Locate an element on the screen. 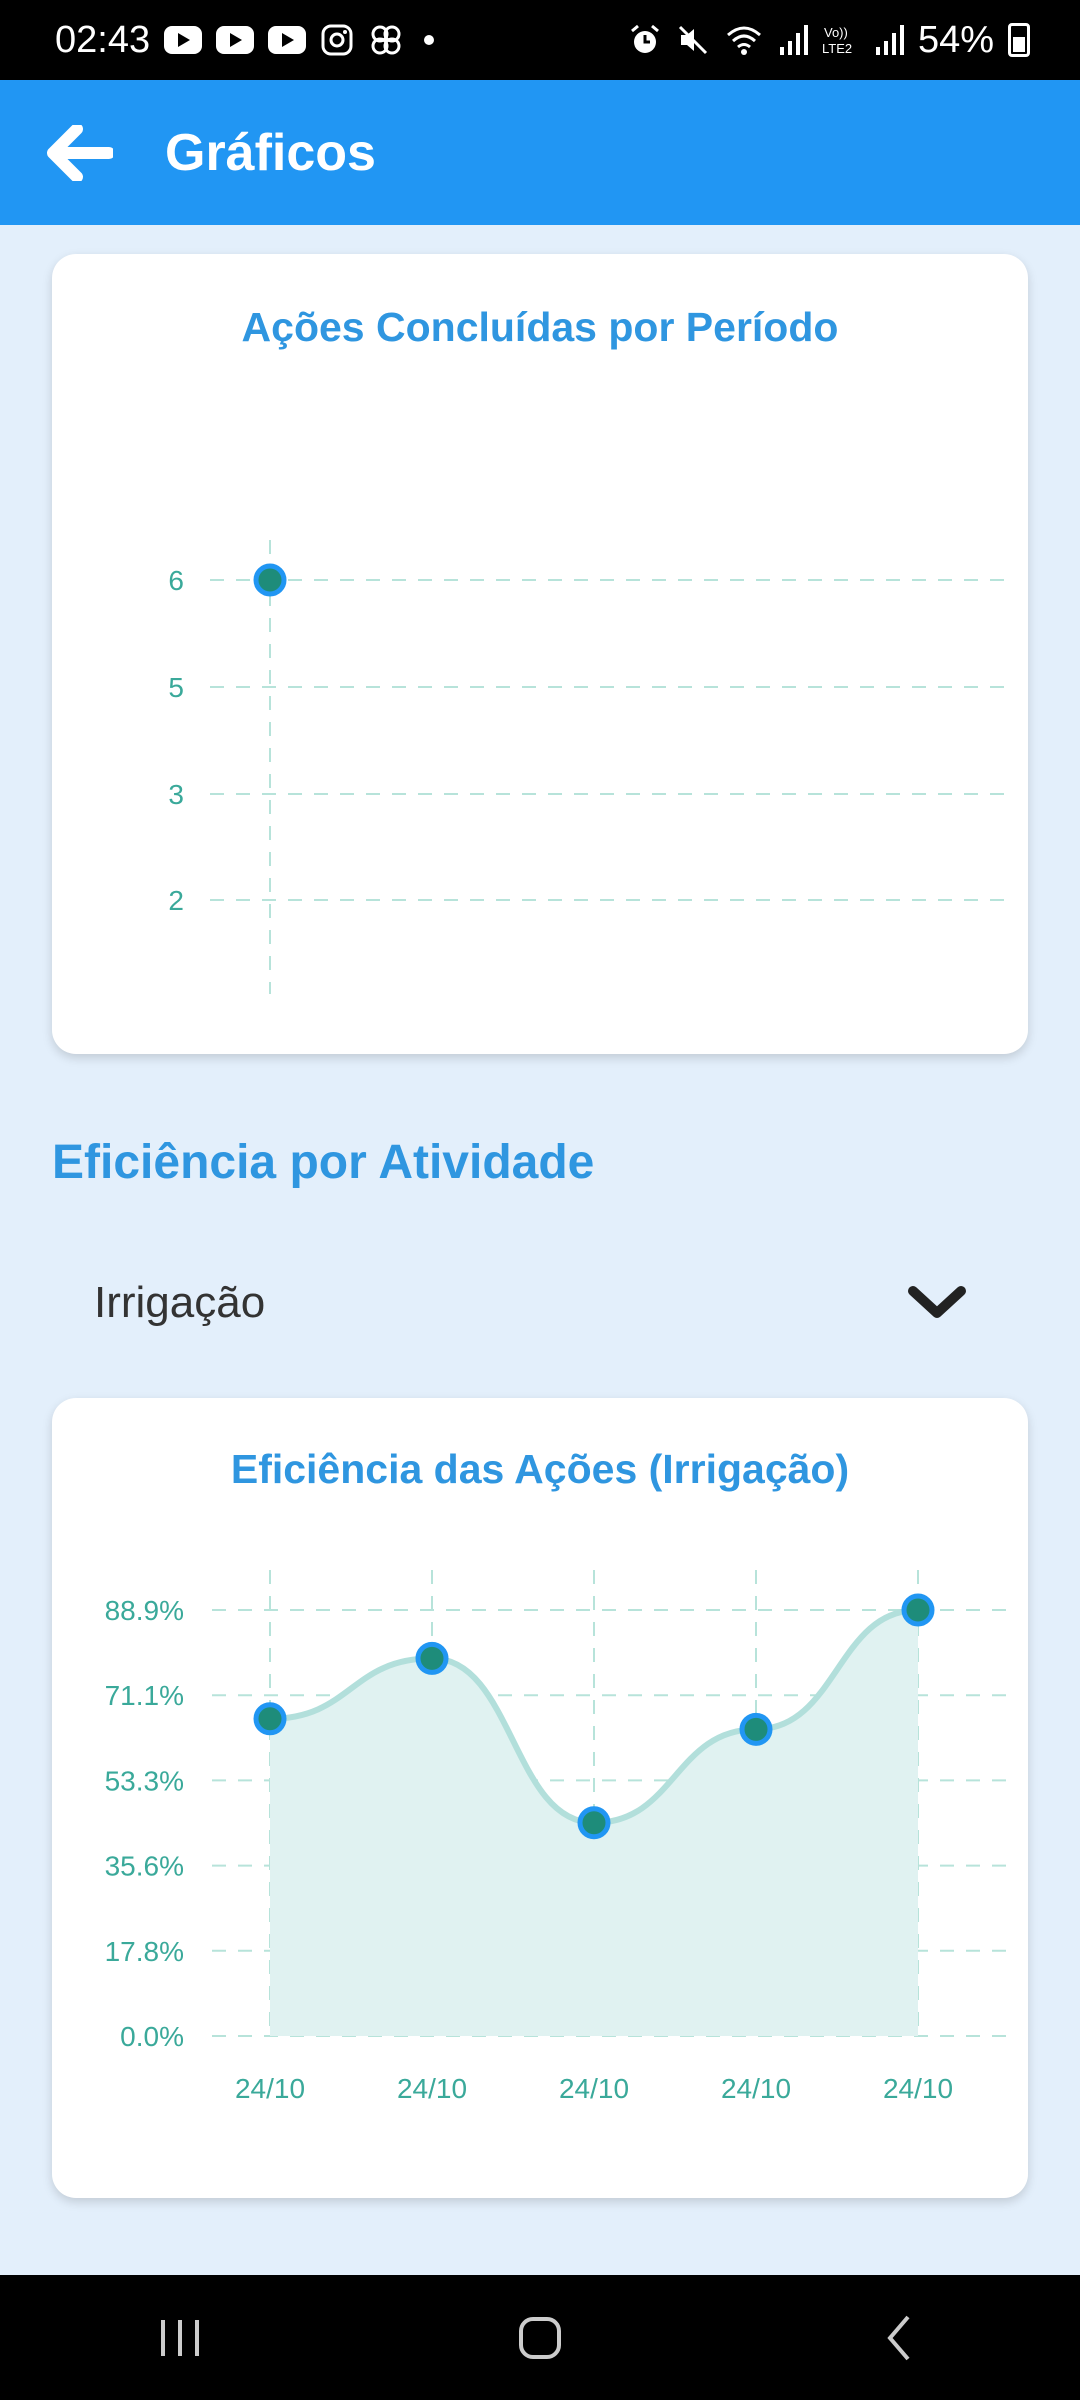  chart-title: Ações Concluídas por Período is located at coordinates (540, 327).